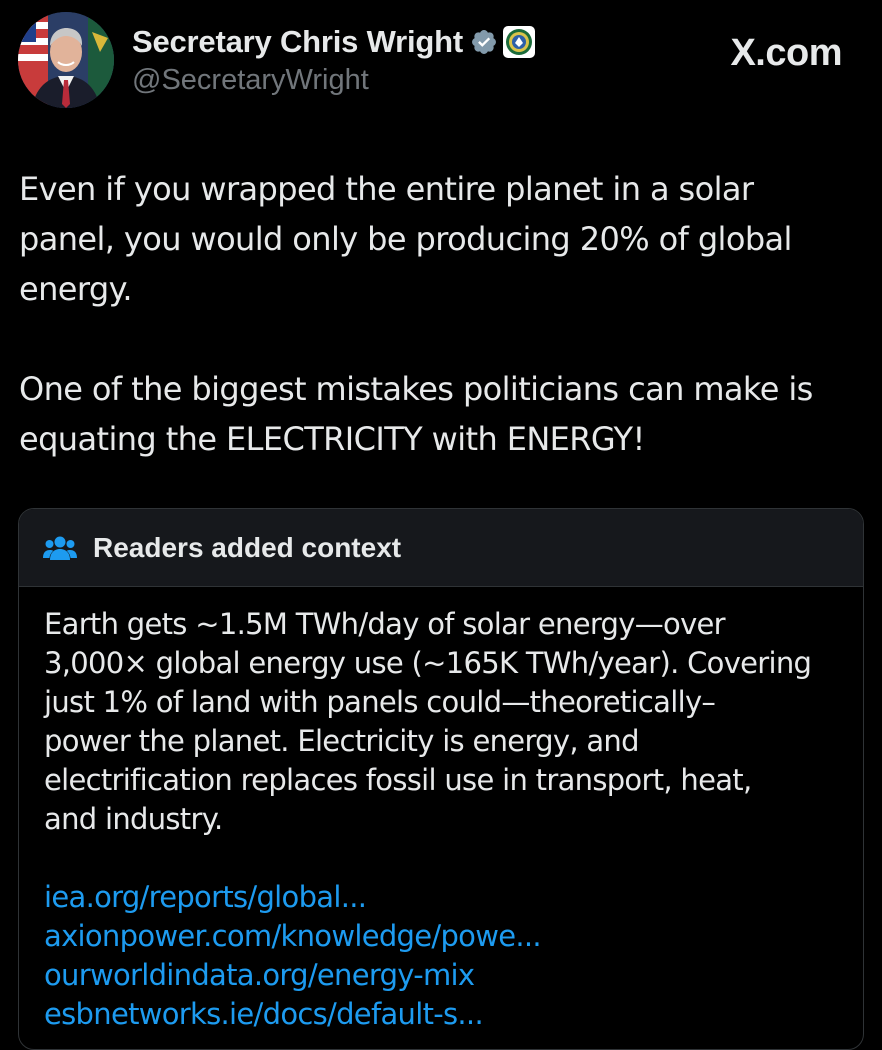  What do you see at coordinates (247, 547) in the screenshot?
I see `community-note-title: Readers added context` at bounding box center [247, 547].